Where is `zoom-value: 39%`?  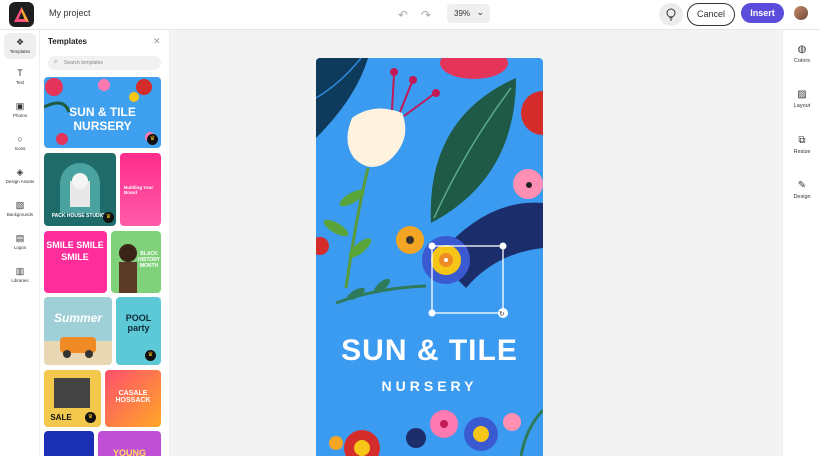 zoom-value: 39% is located at coordinates (462, 13).